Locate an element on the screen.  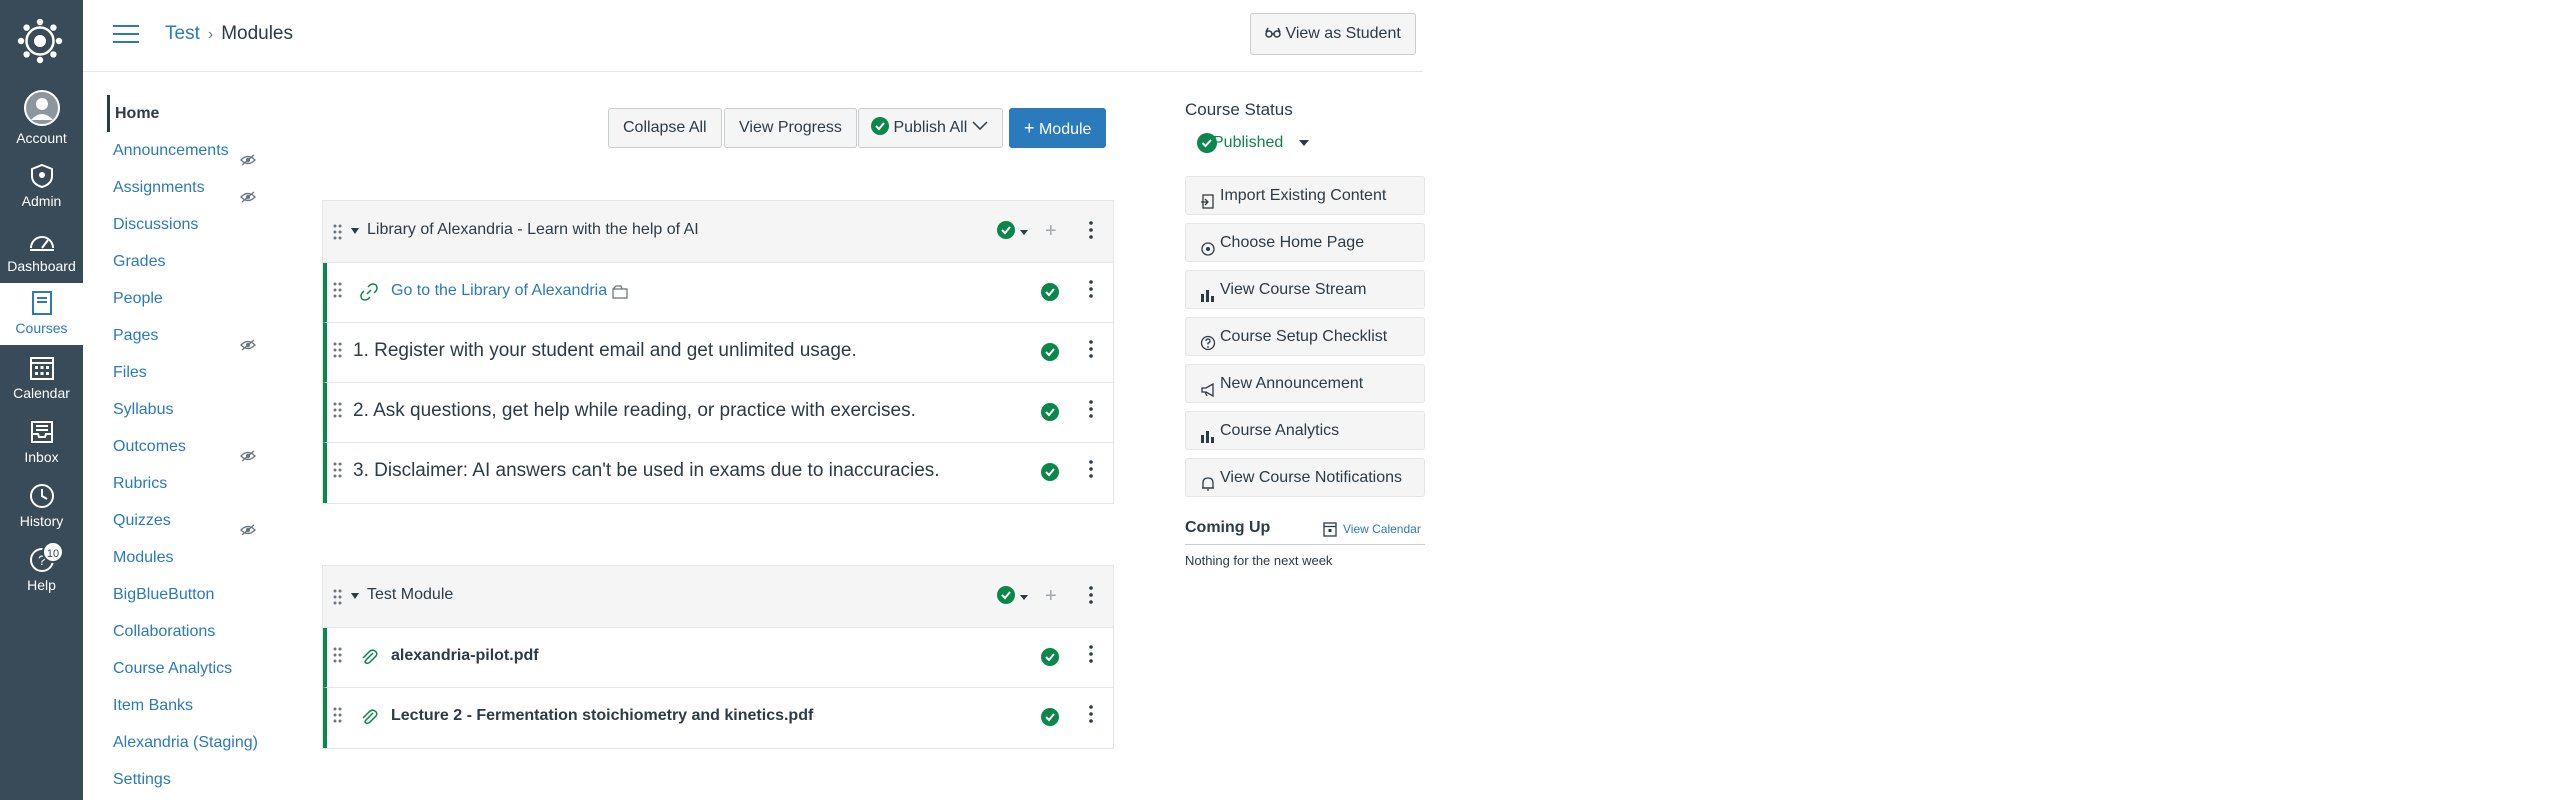
megaphone-icon is located at coordinates (1208, 393).